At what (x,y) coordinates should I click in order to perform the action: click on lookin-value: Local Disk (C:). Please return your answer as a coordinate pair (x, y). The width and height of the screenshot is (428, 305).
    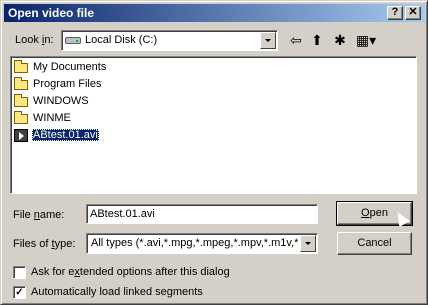
    Looking at the image, I should click on (121, 40).